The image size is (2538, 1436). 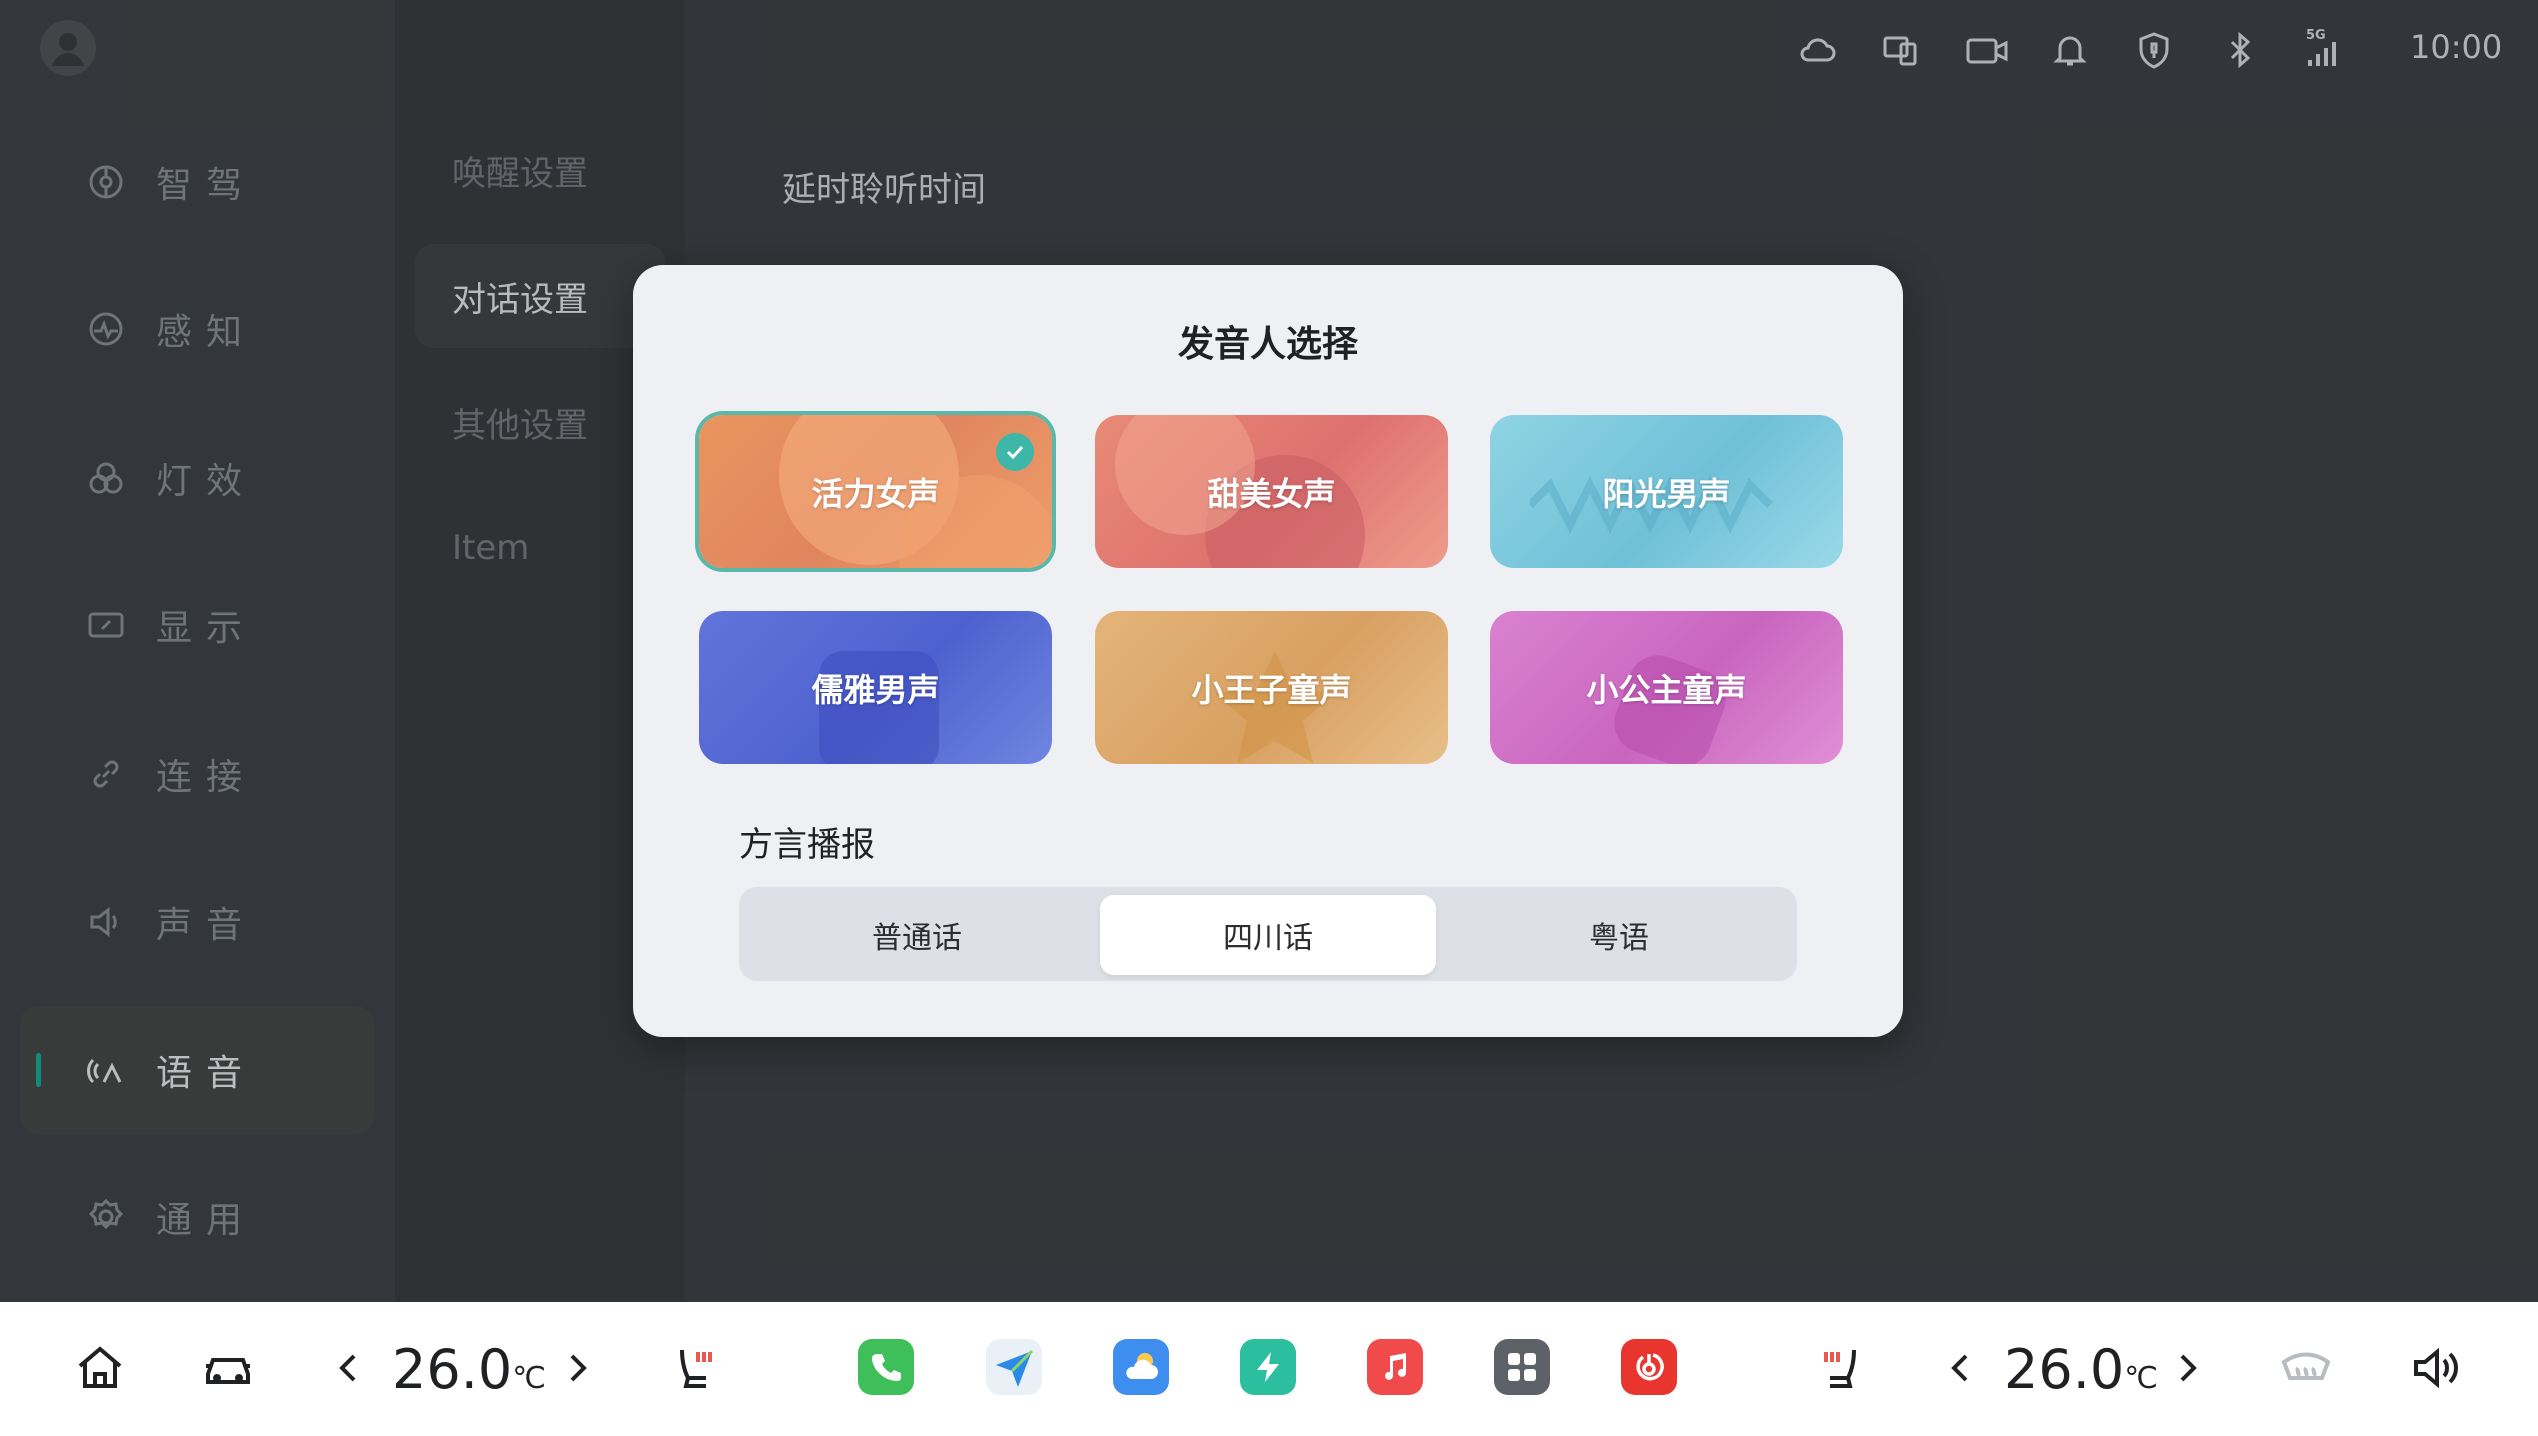 I want to click on voice-card-sunny-male: 阳光男声, so click(x=1666, y=491).